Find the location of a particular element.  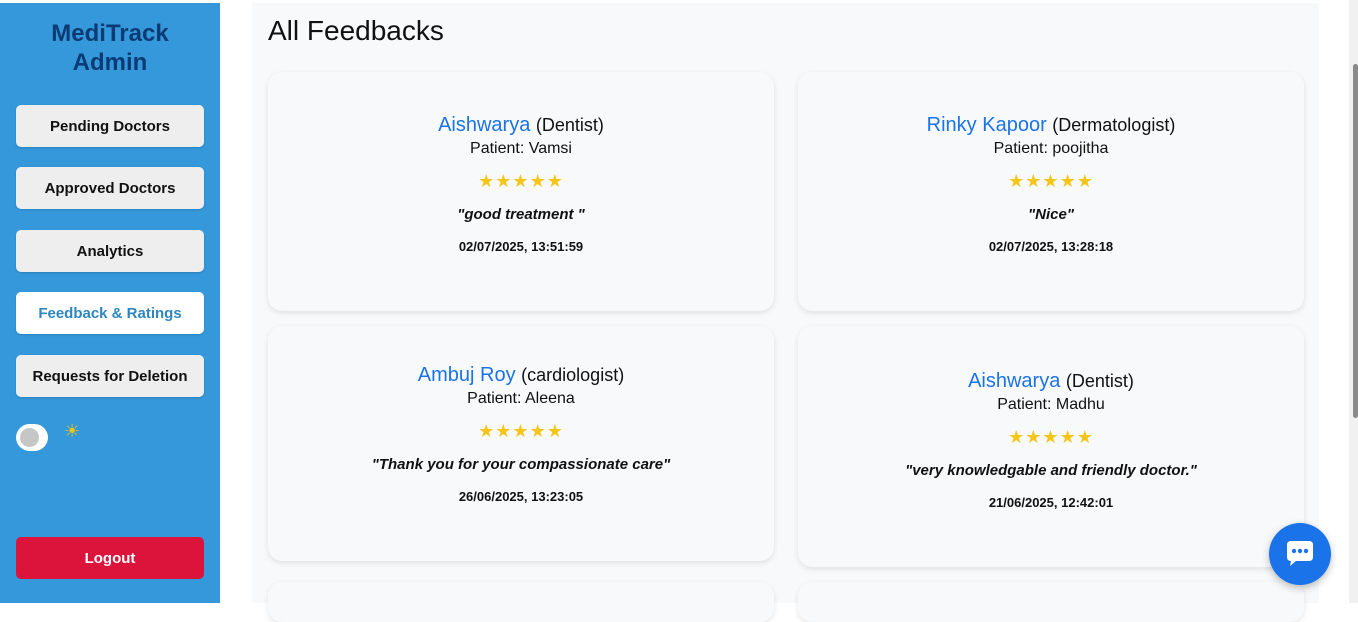

pending-doctors-button: Pending Doctors is located at coordinates (110, 126).